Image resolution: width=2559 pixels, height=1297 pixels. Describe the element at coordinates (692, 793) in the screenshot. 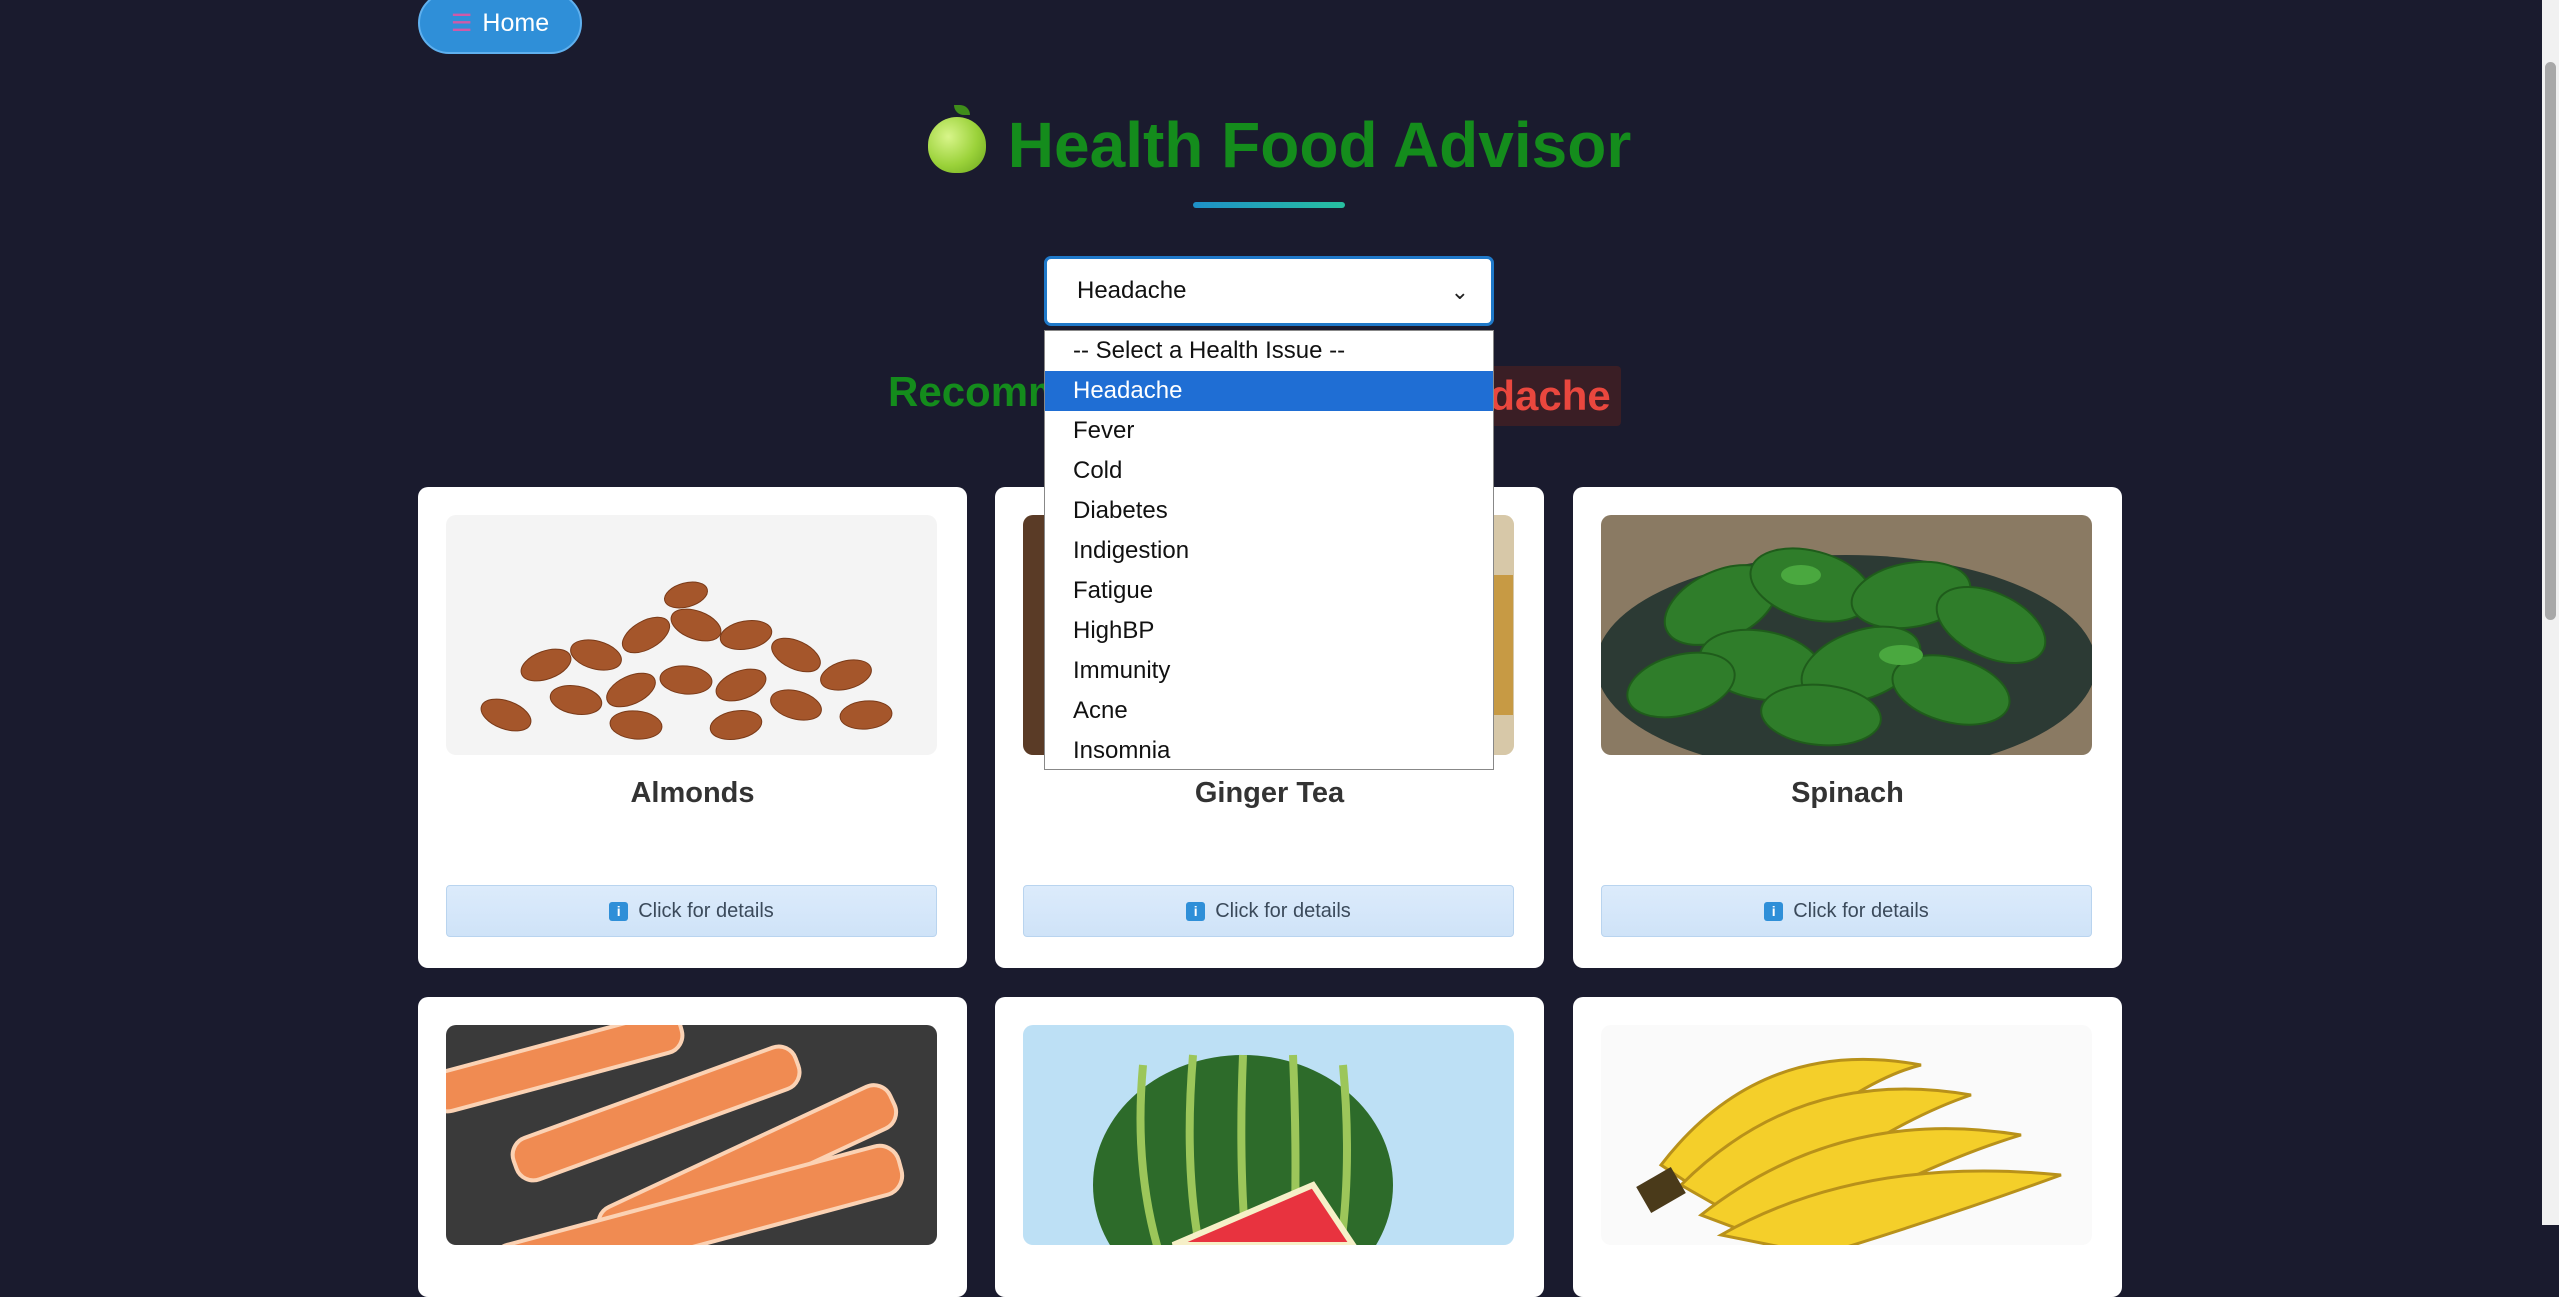

I see `card-title: Almonds` at that location.